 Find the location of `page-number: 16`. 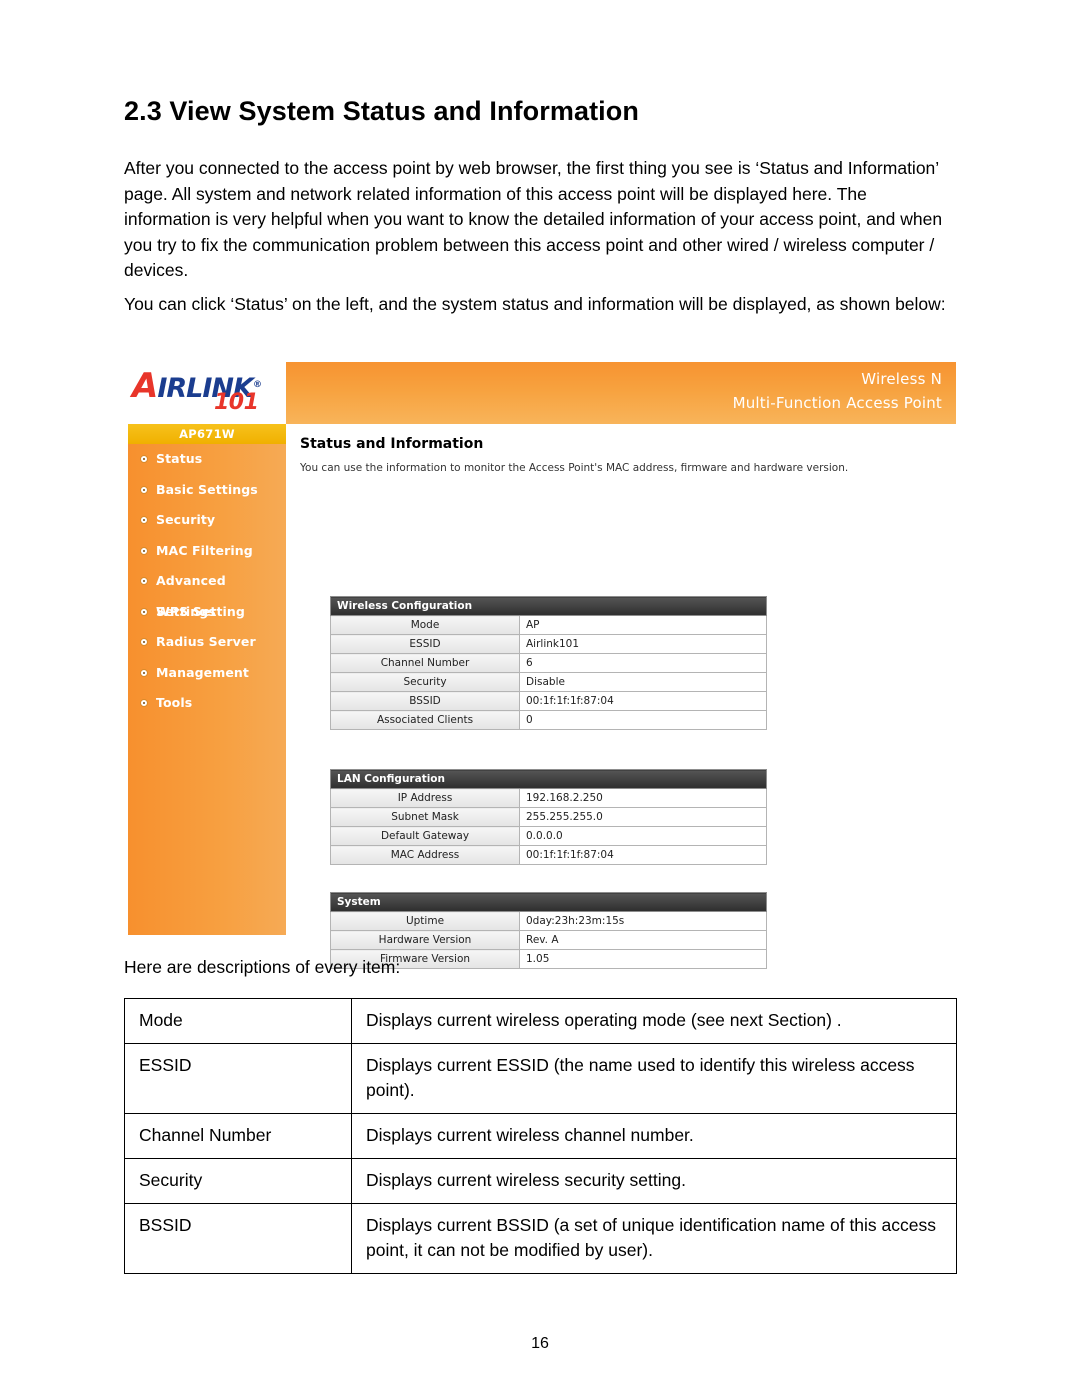

page-number: 16 is located at coordinates (540, 1343).